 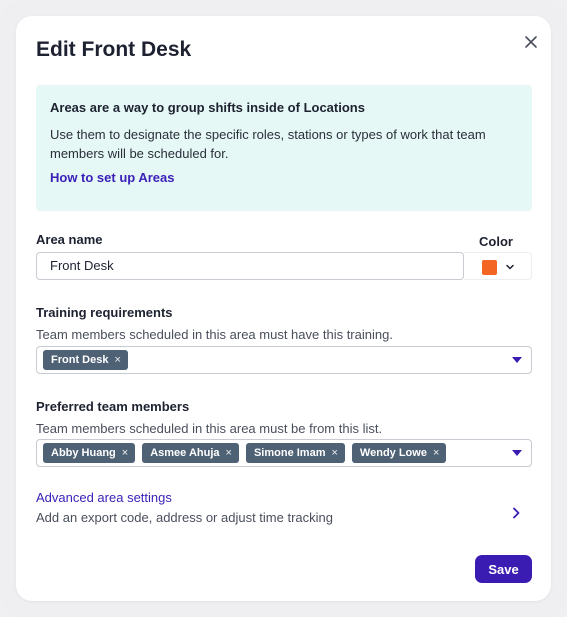 I want to click on training-requirements-label: Training requirements, so click(x=104, y=312).